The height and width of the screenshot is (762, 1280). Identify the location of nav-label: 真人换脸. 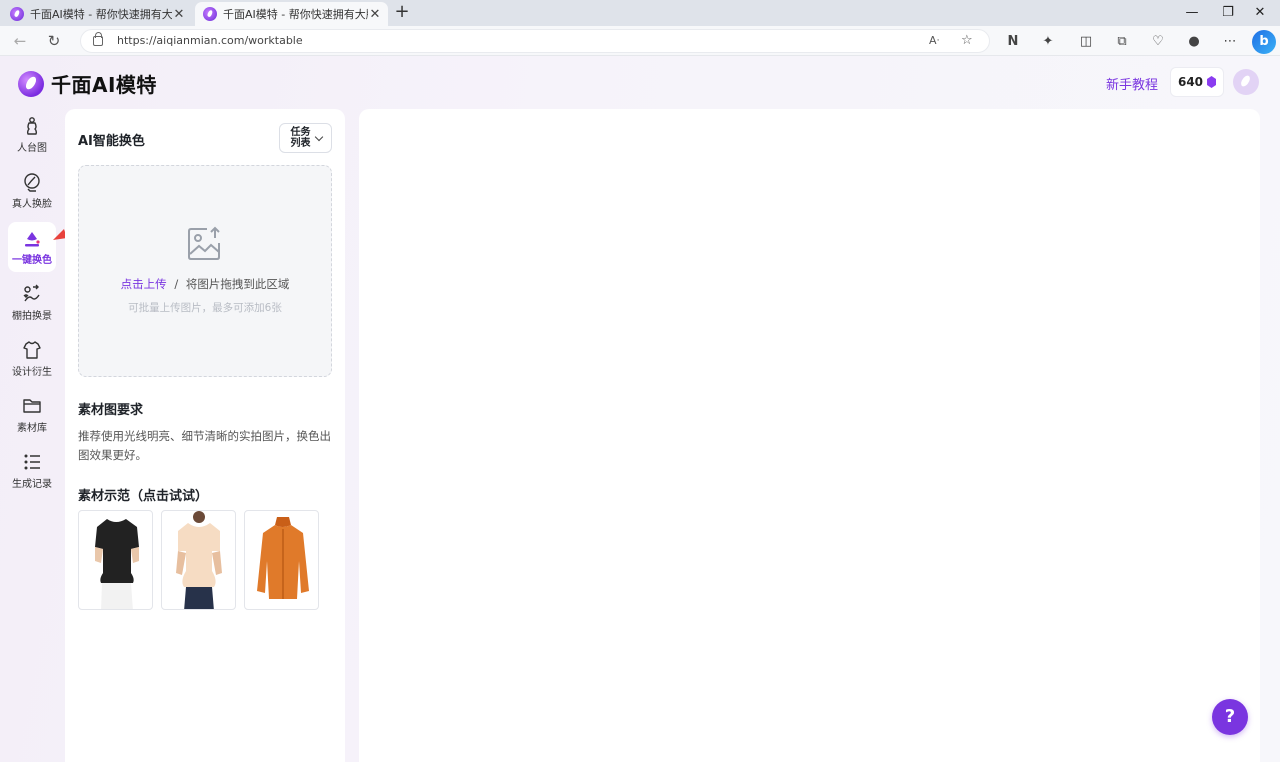
(32, 204).